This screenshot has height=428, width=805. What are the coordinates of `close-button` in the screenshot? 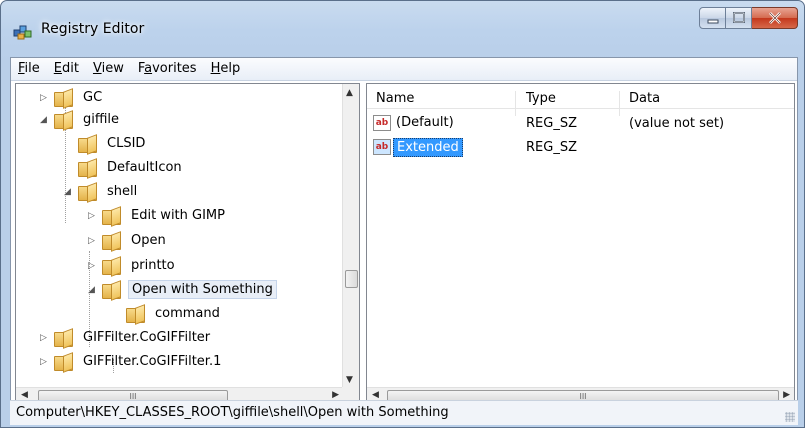 It's located at (775, 18).